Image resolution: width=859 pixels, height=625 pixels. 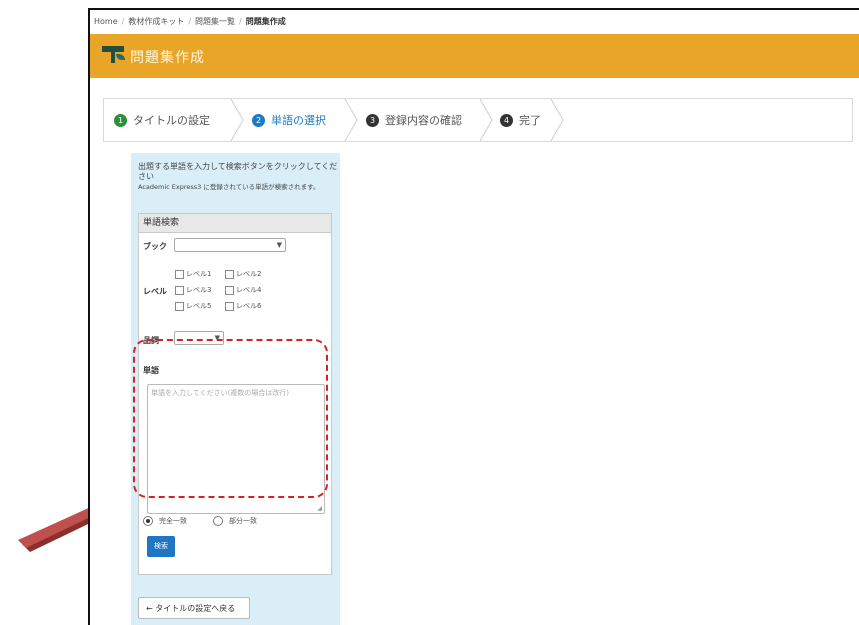 What do you see at coordinates (474, 56) in the screenshot?
I see `page-header: 問題集作成` at bounding box center [474, 56].